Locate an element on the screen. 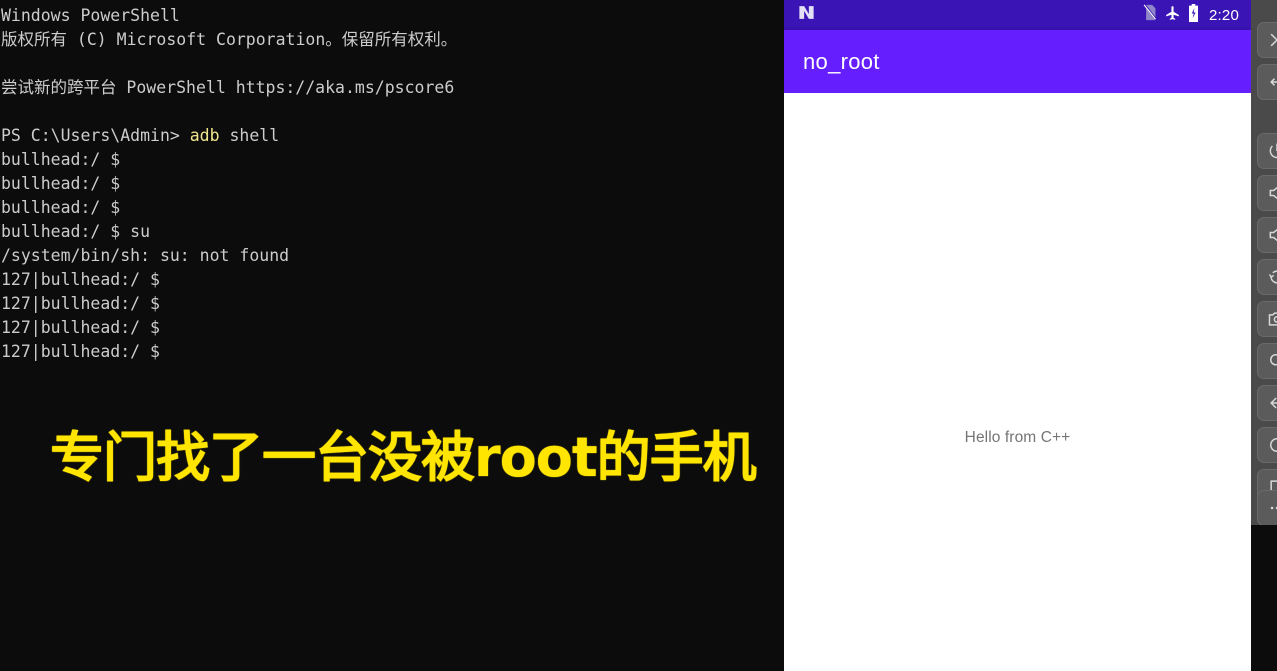  power-button is located at coordinates (1267, 151).